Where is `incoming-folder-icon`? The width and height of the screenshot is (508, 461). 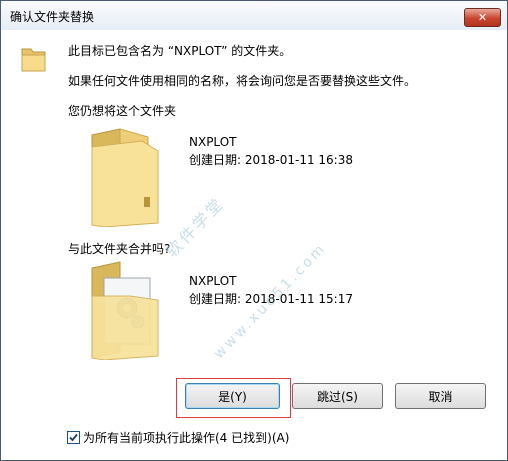
incoming-folder-icon is located at coordinates (125, 310).